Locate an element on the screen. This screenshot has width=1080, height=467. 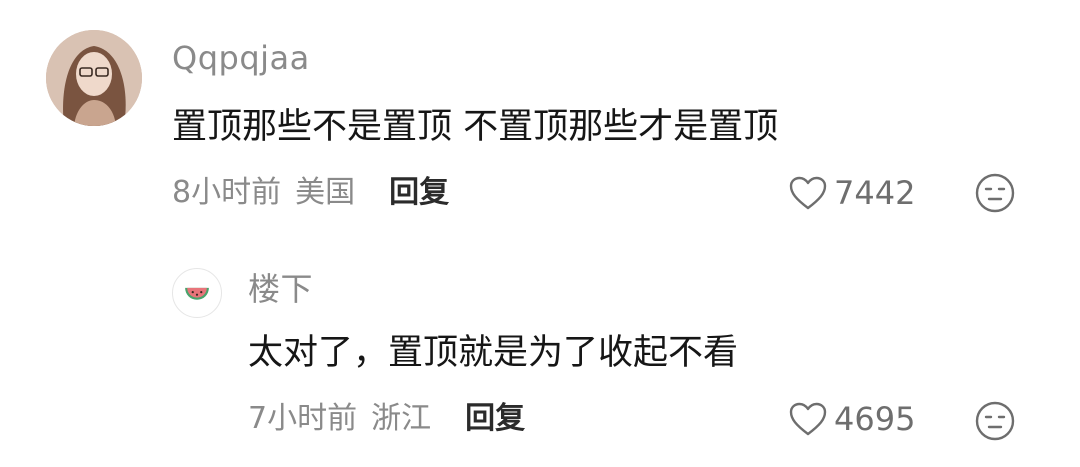
user-avatar is located at coordinates (94, 78).